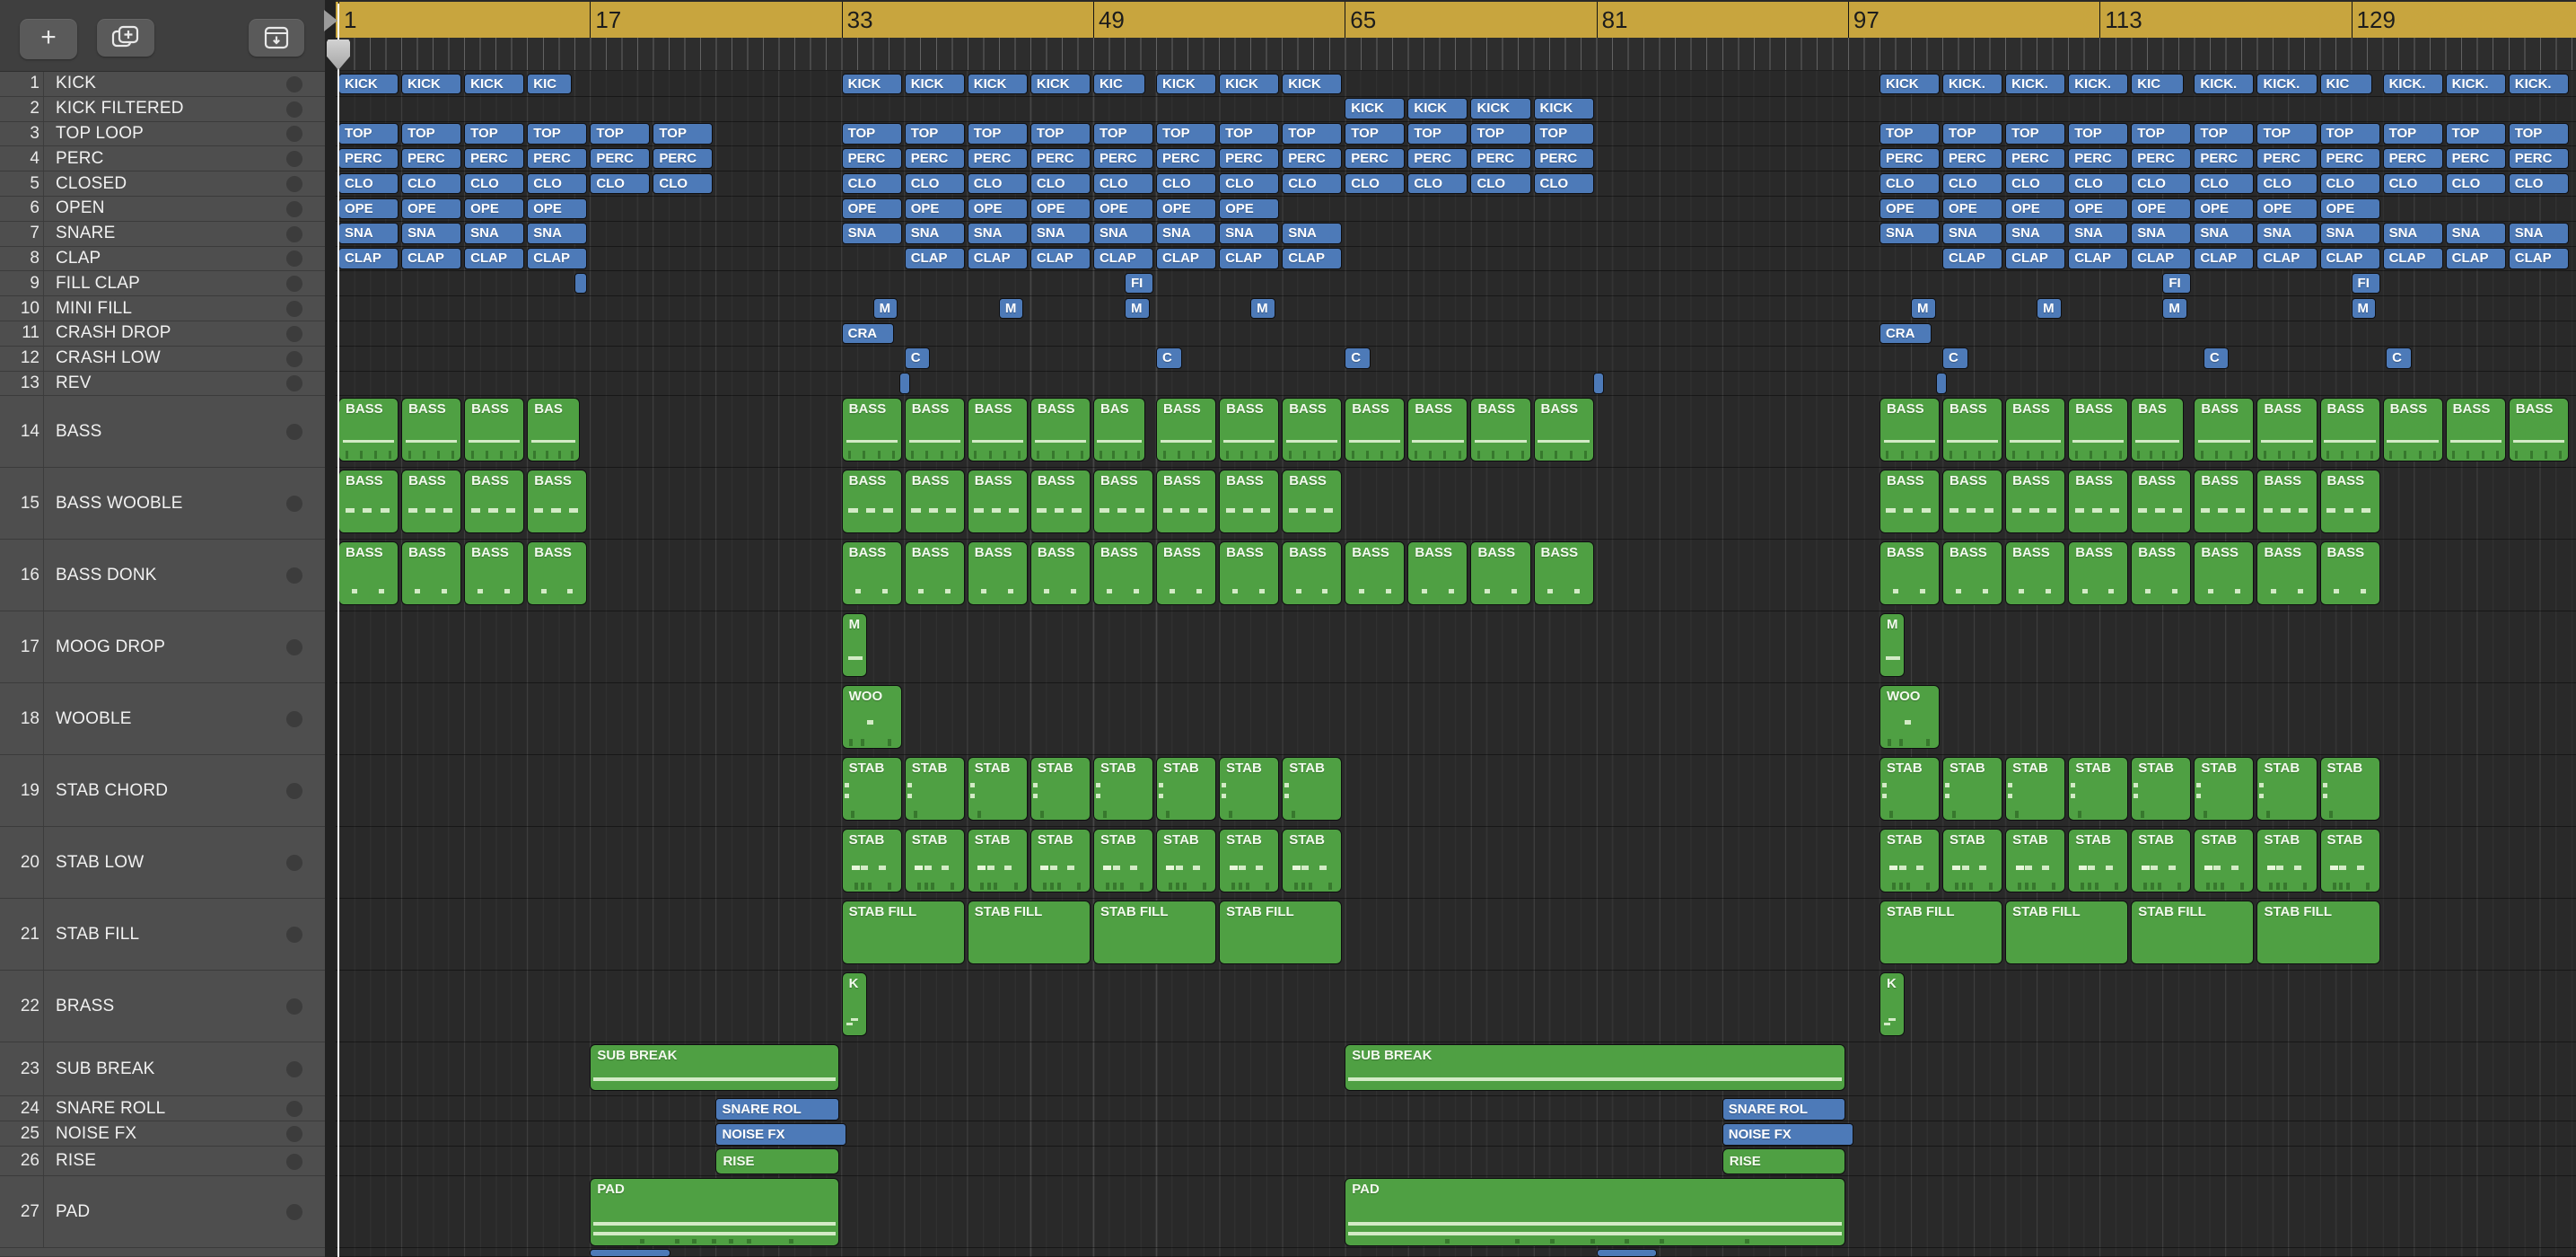  I want to click on region-fill-clap, so click(581, 283).